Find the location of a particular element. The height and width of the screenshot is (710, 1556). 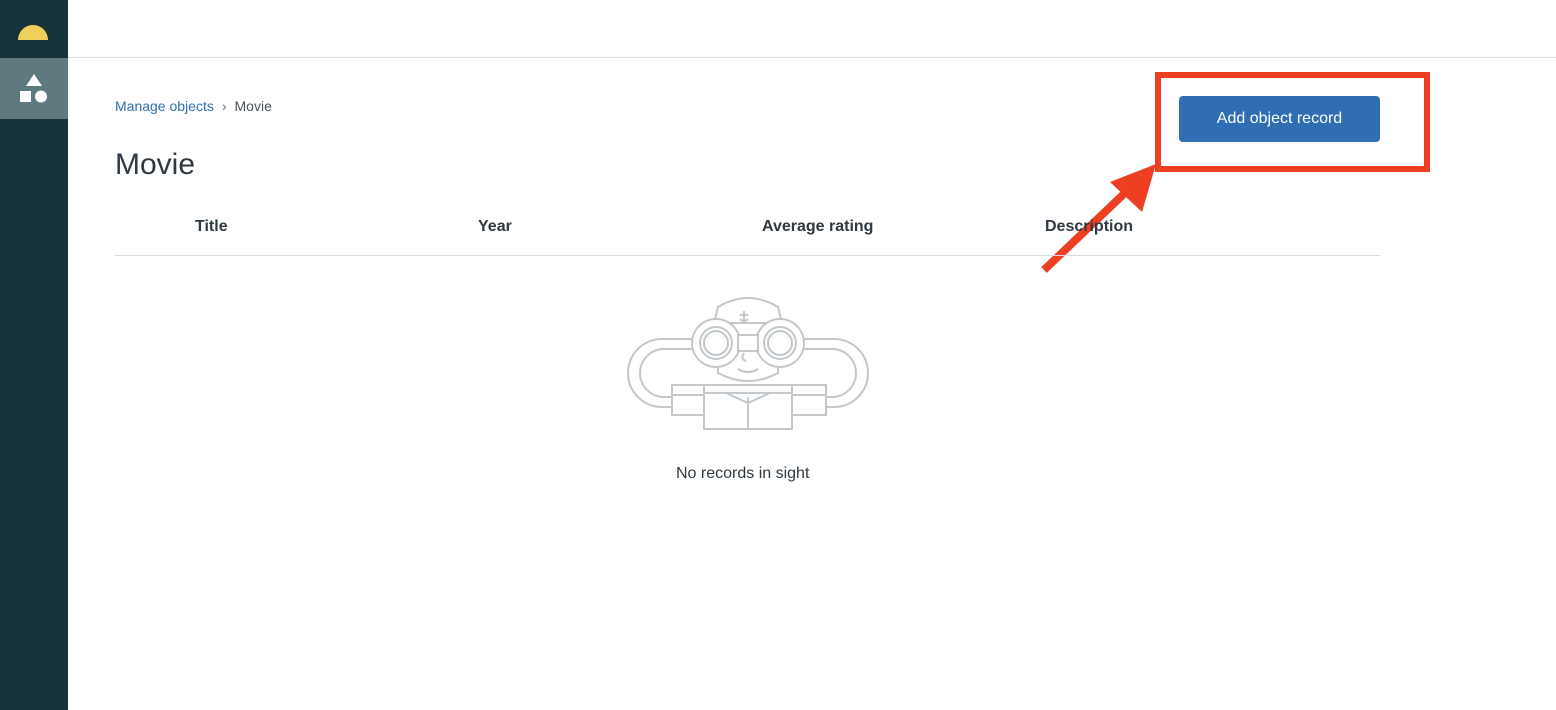

table-header: Title Year Average rating Description is located at coordinates (747, 234).